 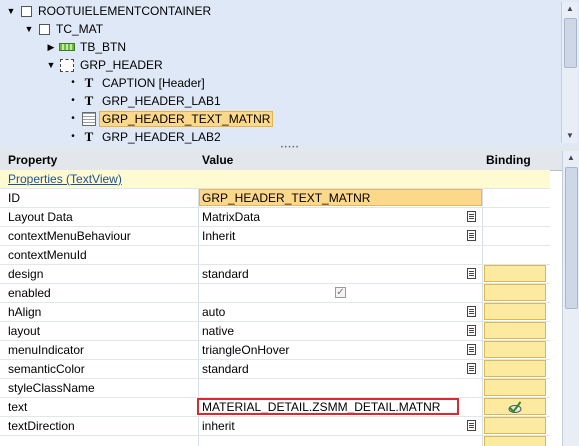 I want to click on property-row-id: ID GRP_HEADER_TEXT_MATNR, so click(x=275, y=198).